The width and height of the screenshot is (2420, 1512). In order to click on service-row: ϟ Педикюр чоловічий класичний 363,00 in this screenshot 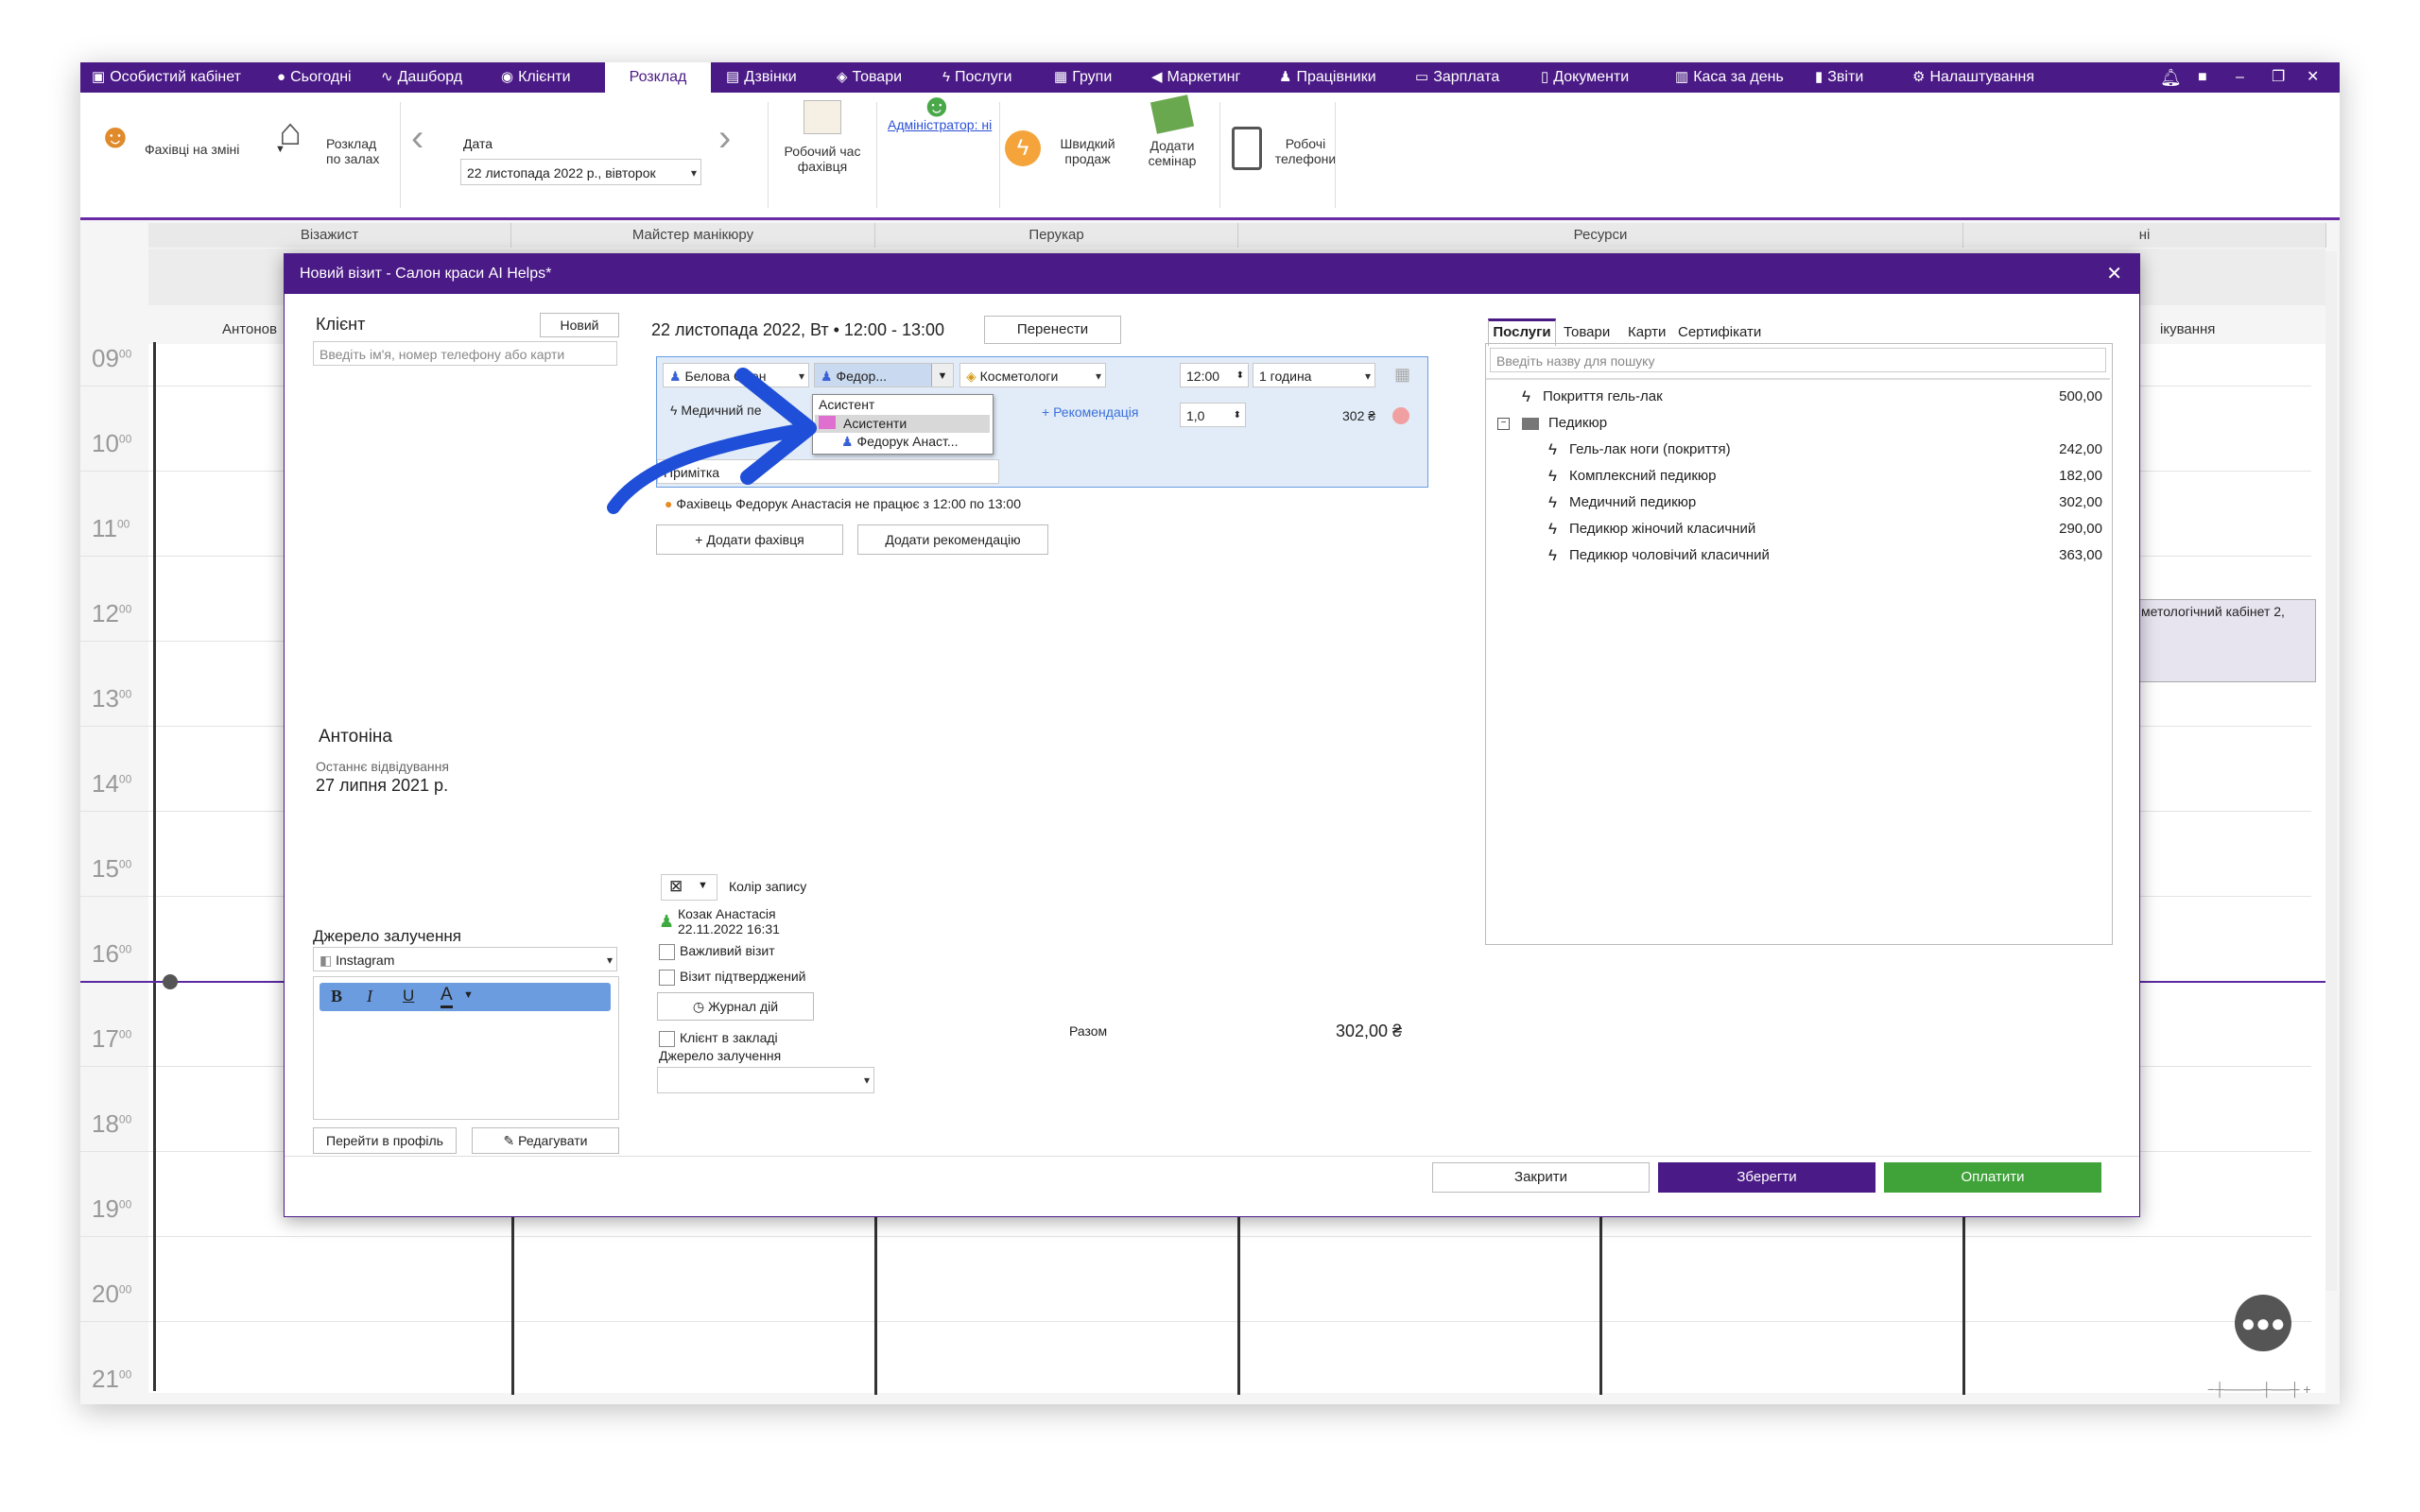, I will do `click(1798, 555)`.